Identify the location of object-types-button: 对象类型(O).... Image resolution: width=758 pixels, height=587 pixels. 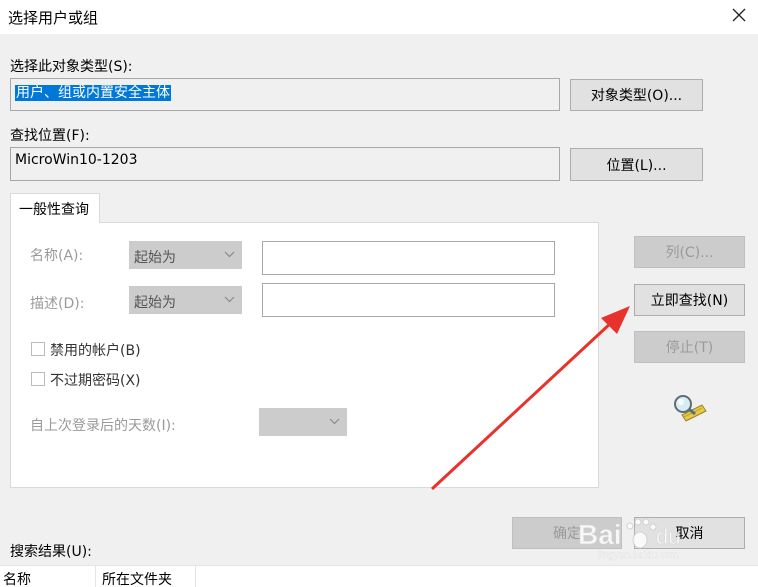
(636, 95).